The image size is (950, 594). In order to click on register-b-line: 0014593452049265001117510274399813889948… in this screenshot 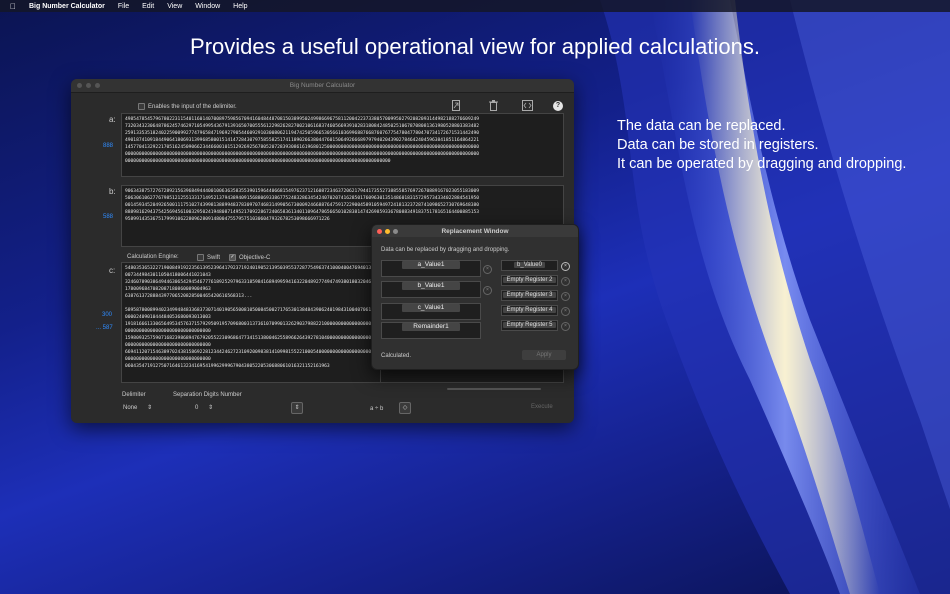, I will do `click(302, 205)`.